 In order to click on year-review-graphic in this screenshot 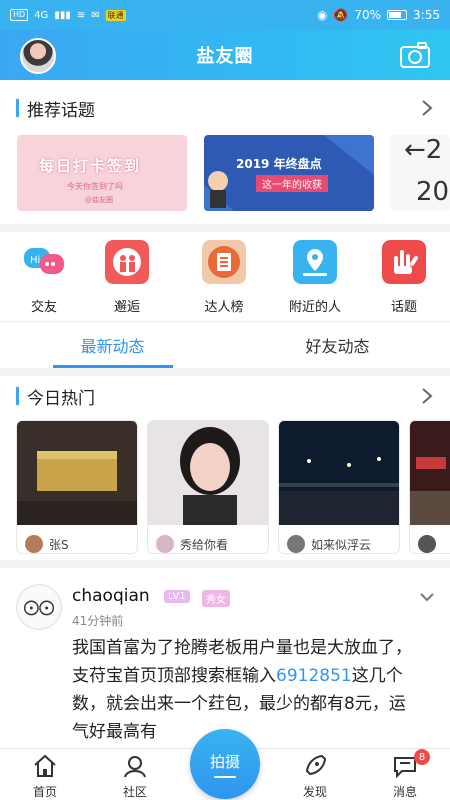, I will do `click(289, 173)`.